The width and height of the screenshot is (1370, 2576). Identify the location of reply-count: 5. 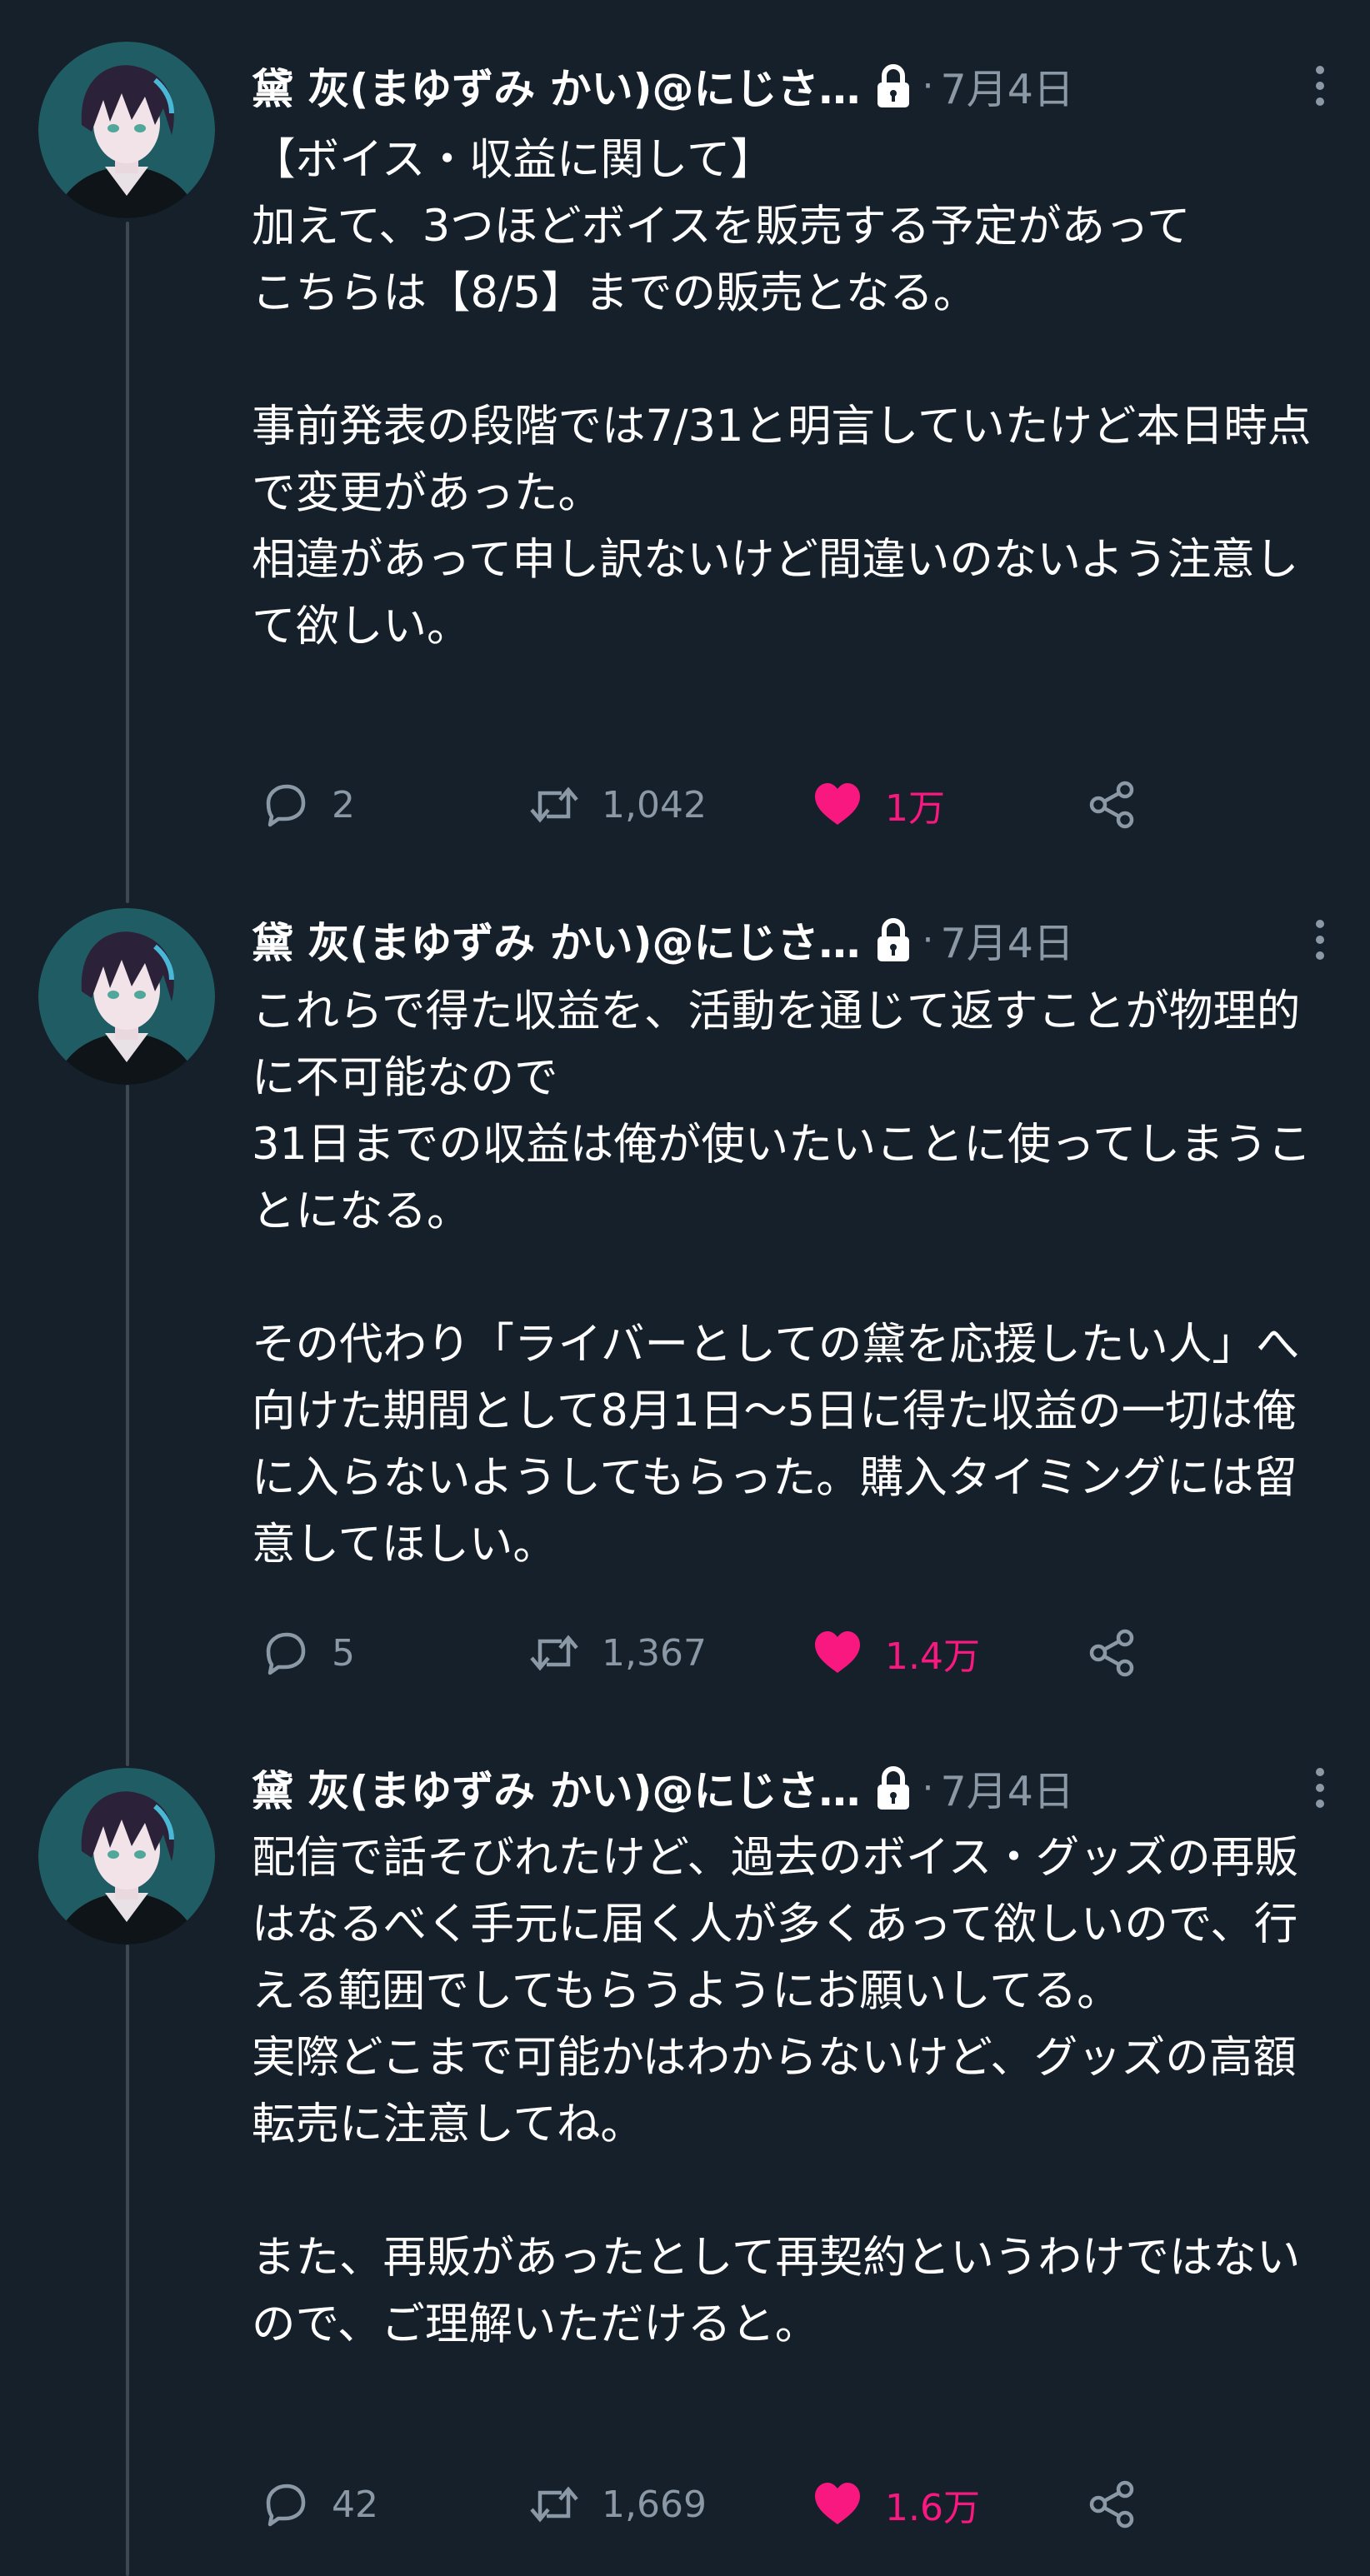
(343, 1653).